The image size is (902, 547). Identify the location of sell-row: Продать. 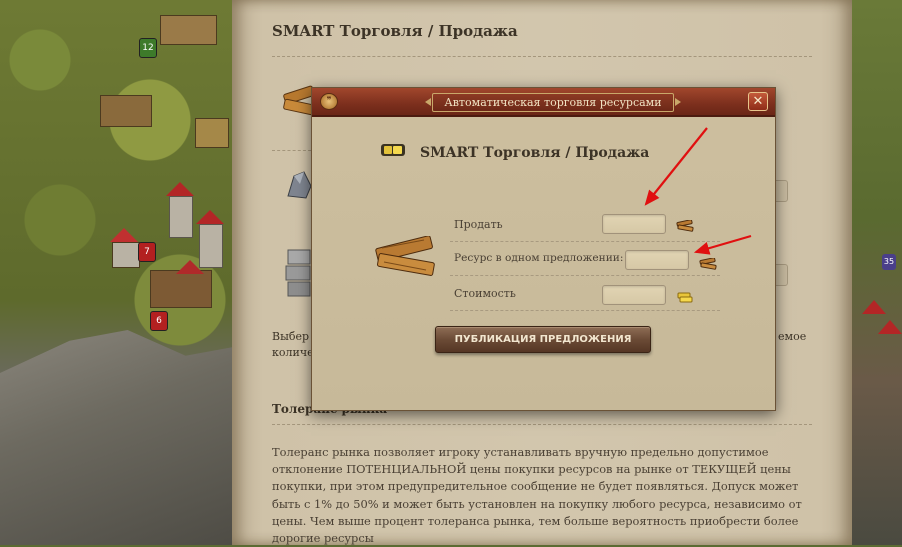
(585, 228).